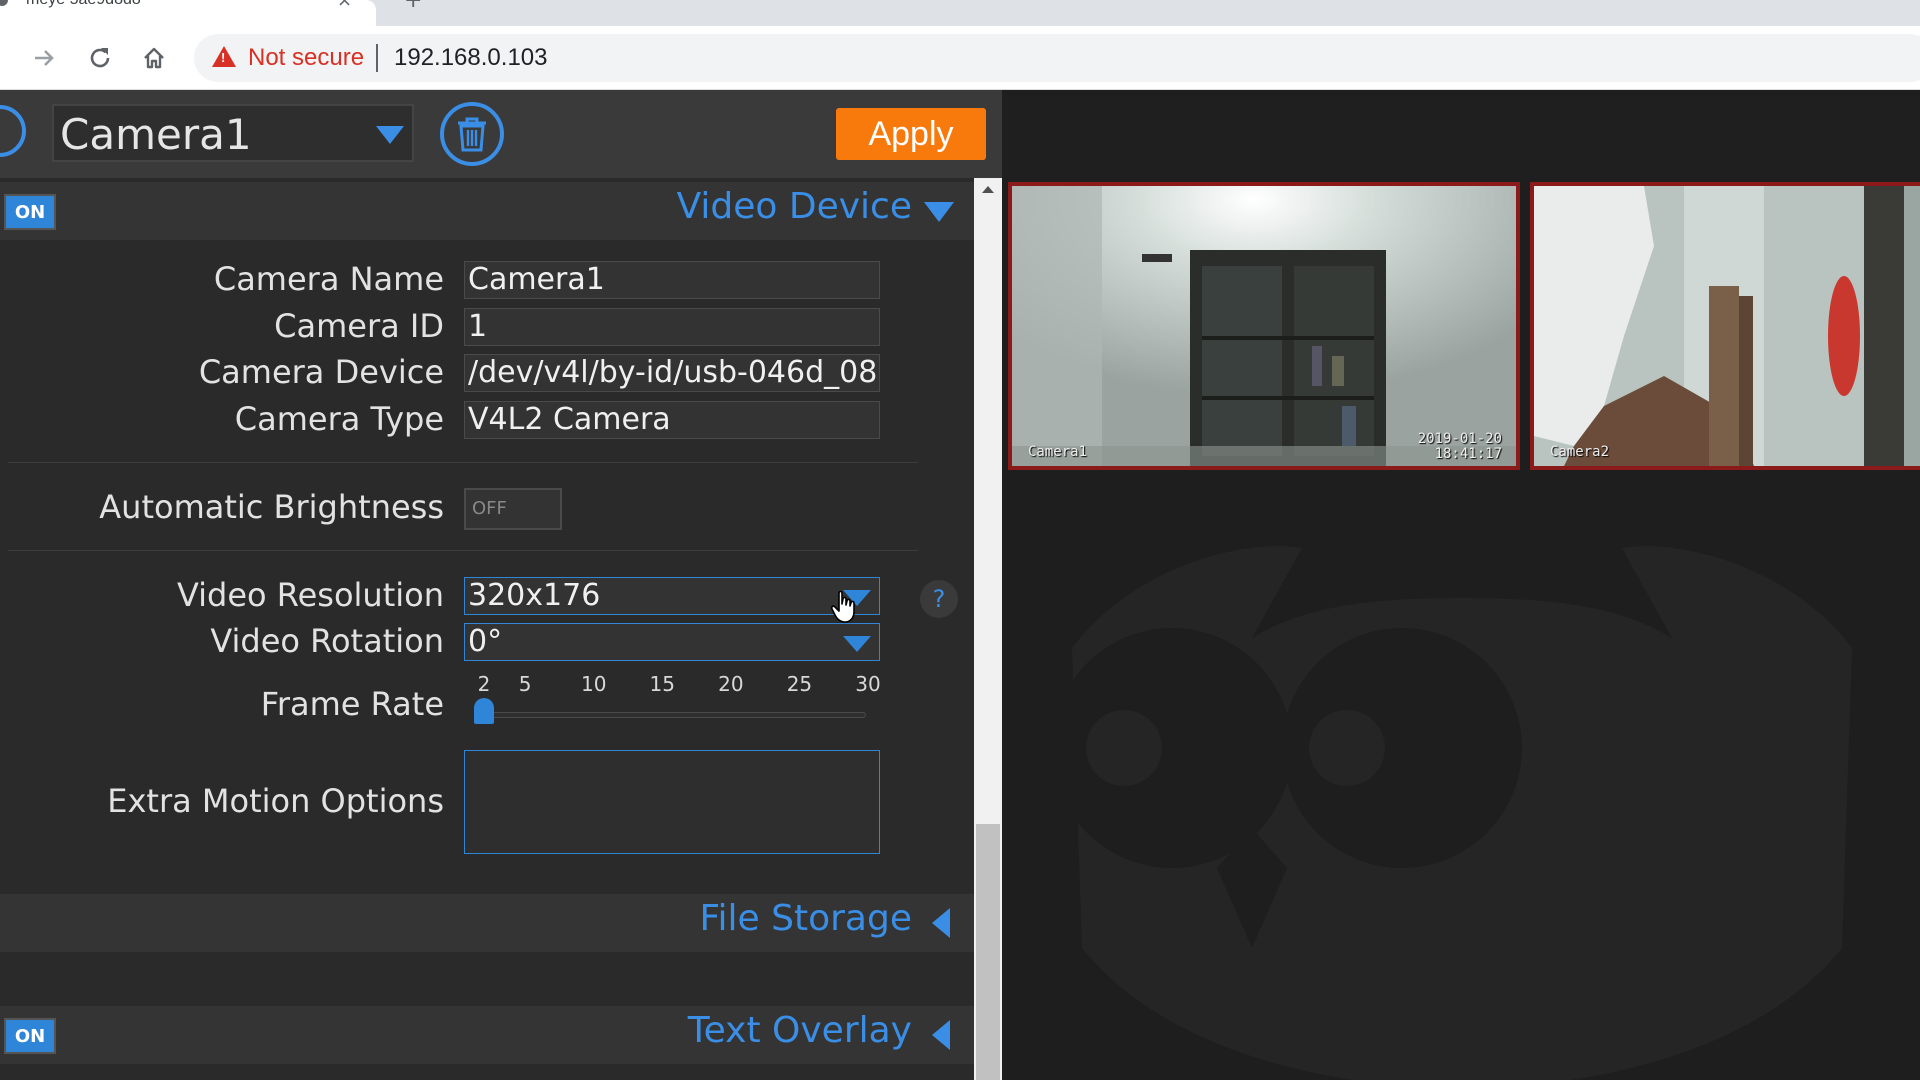 This screenshot has width=1920, height=1080. Describe the element at coordinates (662, 684) in the screenshot. I see `frame-rate-tick: 15` at that location.